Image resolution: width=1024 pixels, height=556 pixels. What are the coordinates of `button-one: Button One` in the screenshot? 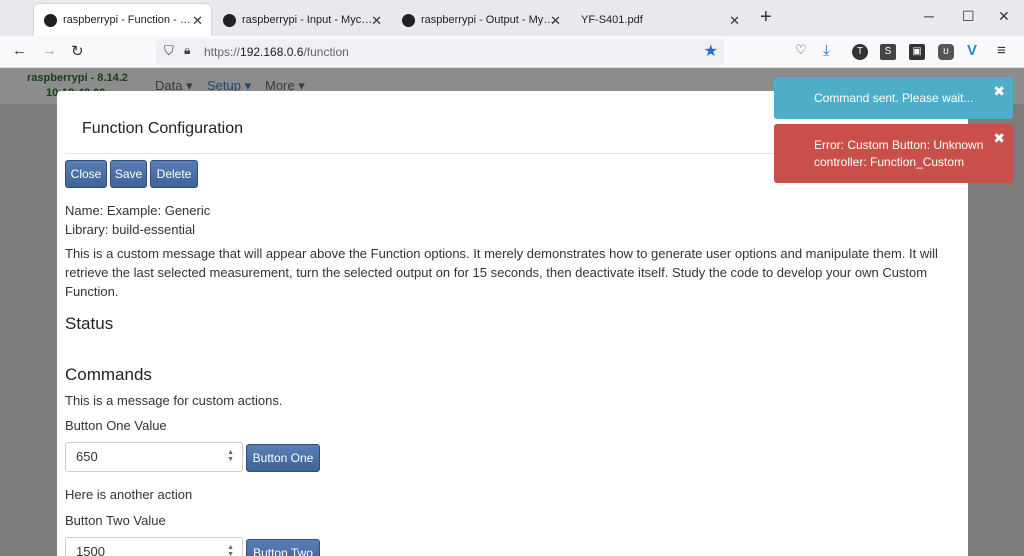 It's located at (283, 458).